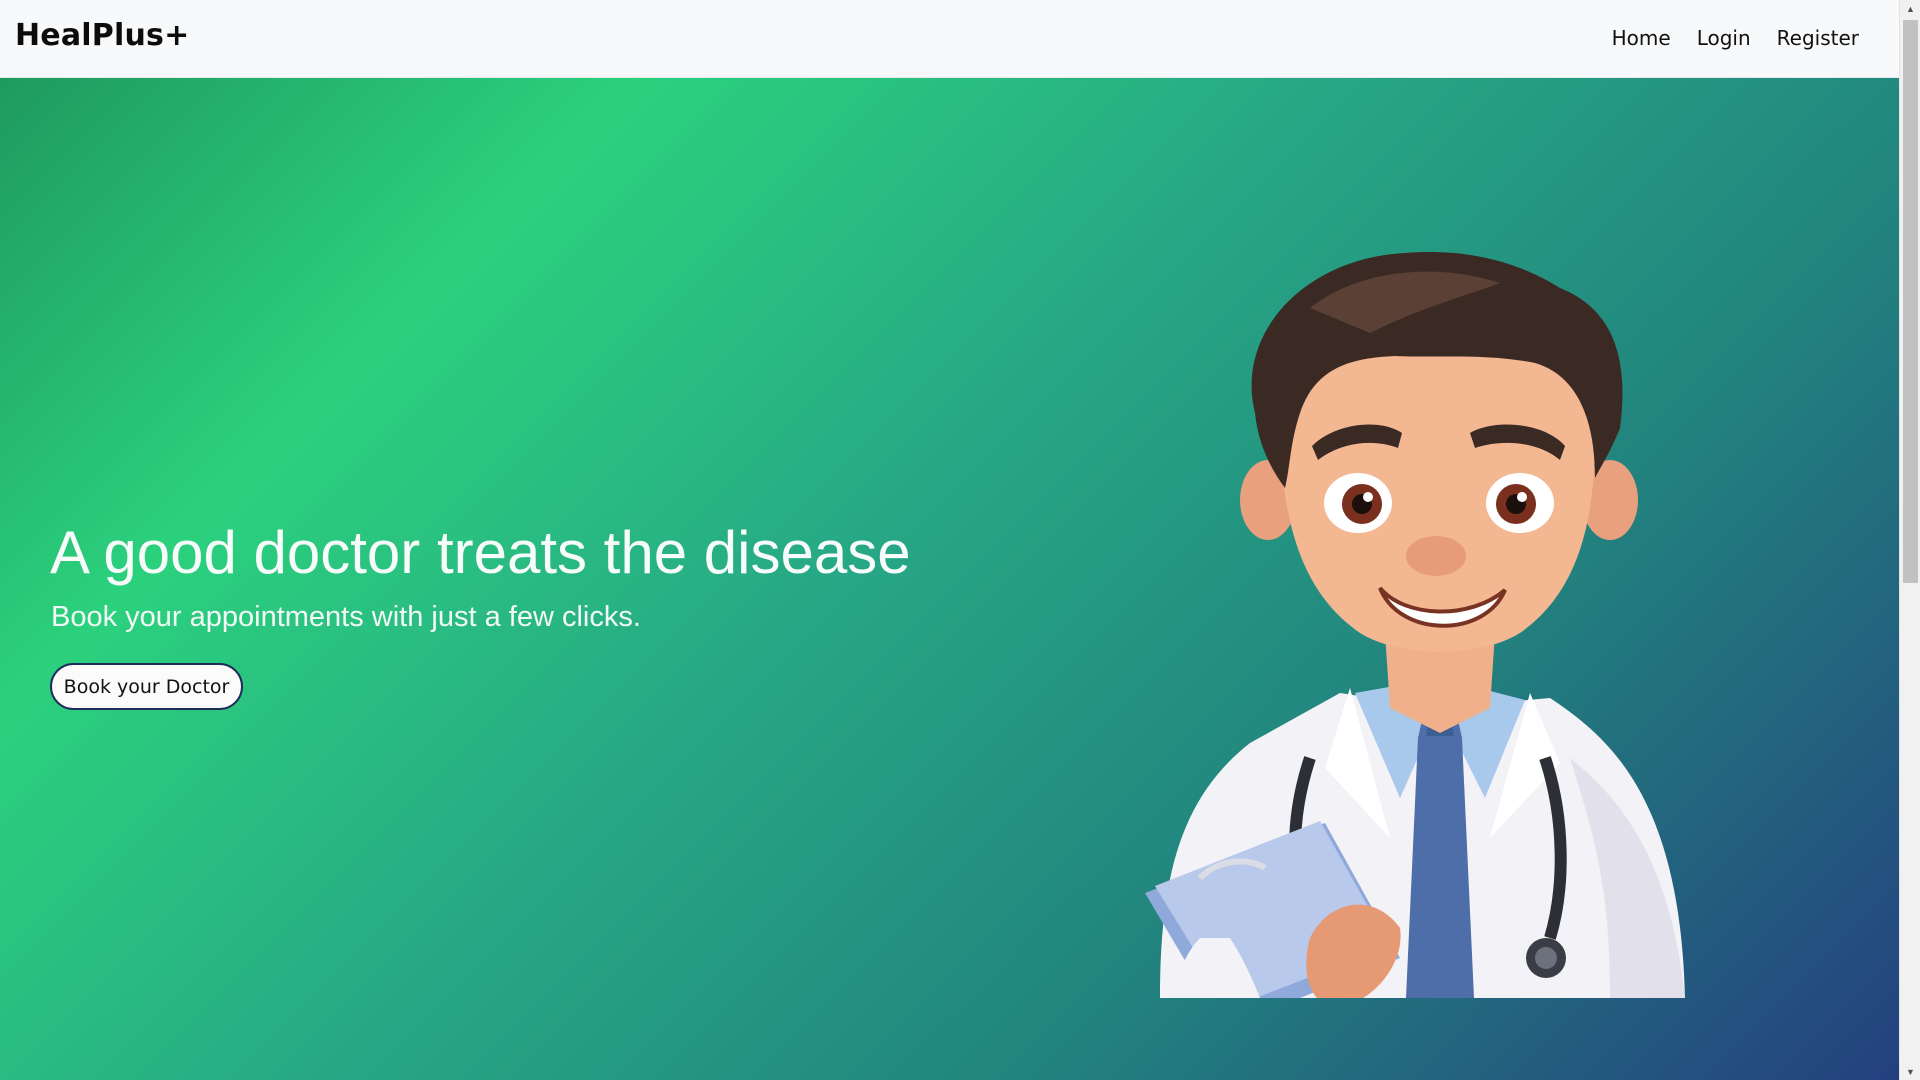 This screenshot has height=1080, width=1920. I want to click on scroll-down-arrow-icon: ▼, so click(1910, 1071).